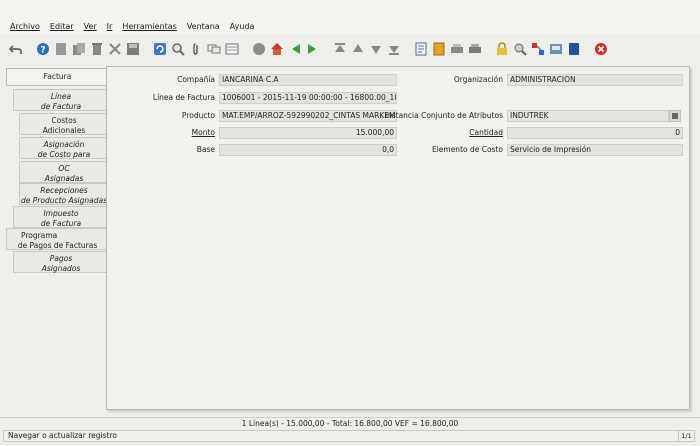 The height and width of the screenshot is (446, 700). What do you see at coordinates (205, 149) in the screenshot?
I see `base-label: Base` at bounding box center [205, 149].